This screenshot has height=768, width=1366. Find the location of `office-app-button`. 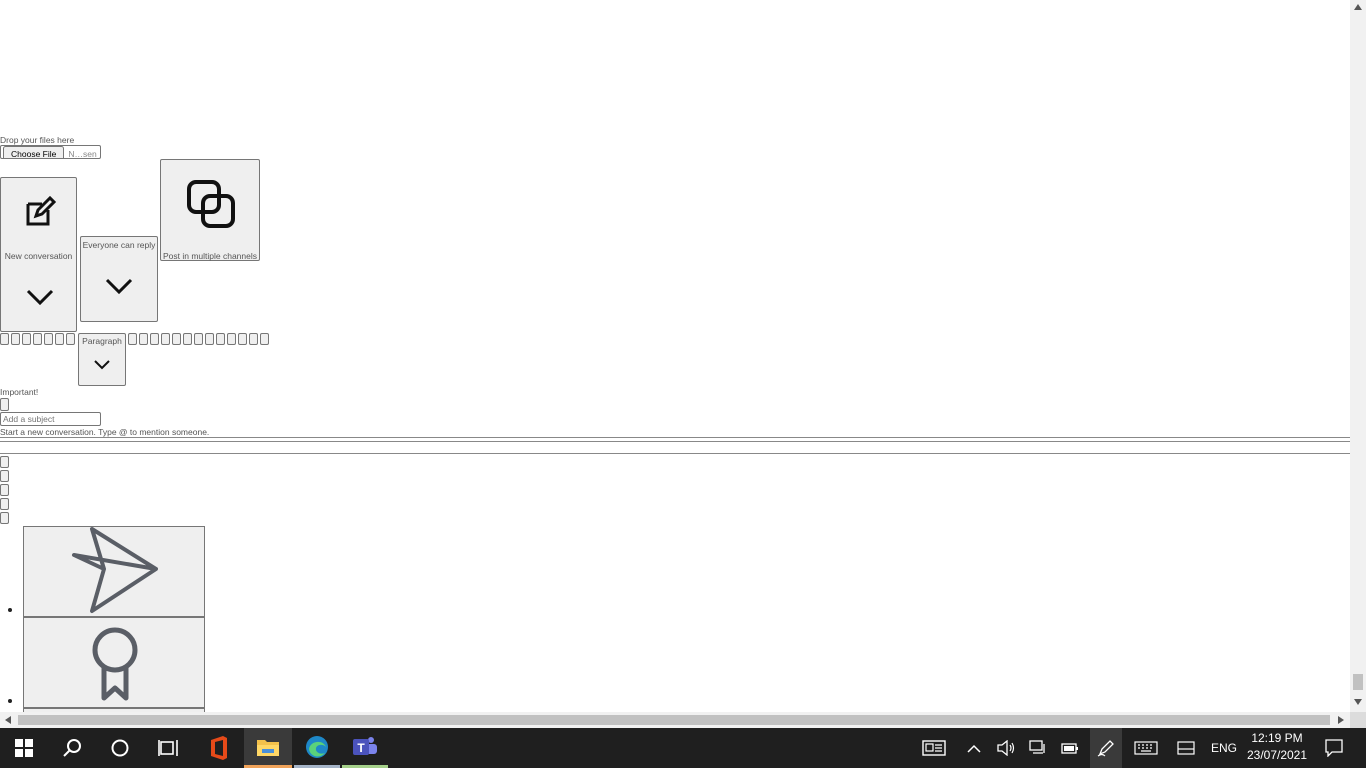

office-app-button is located at coordinates (219, 748).